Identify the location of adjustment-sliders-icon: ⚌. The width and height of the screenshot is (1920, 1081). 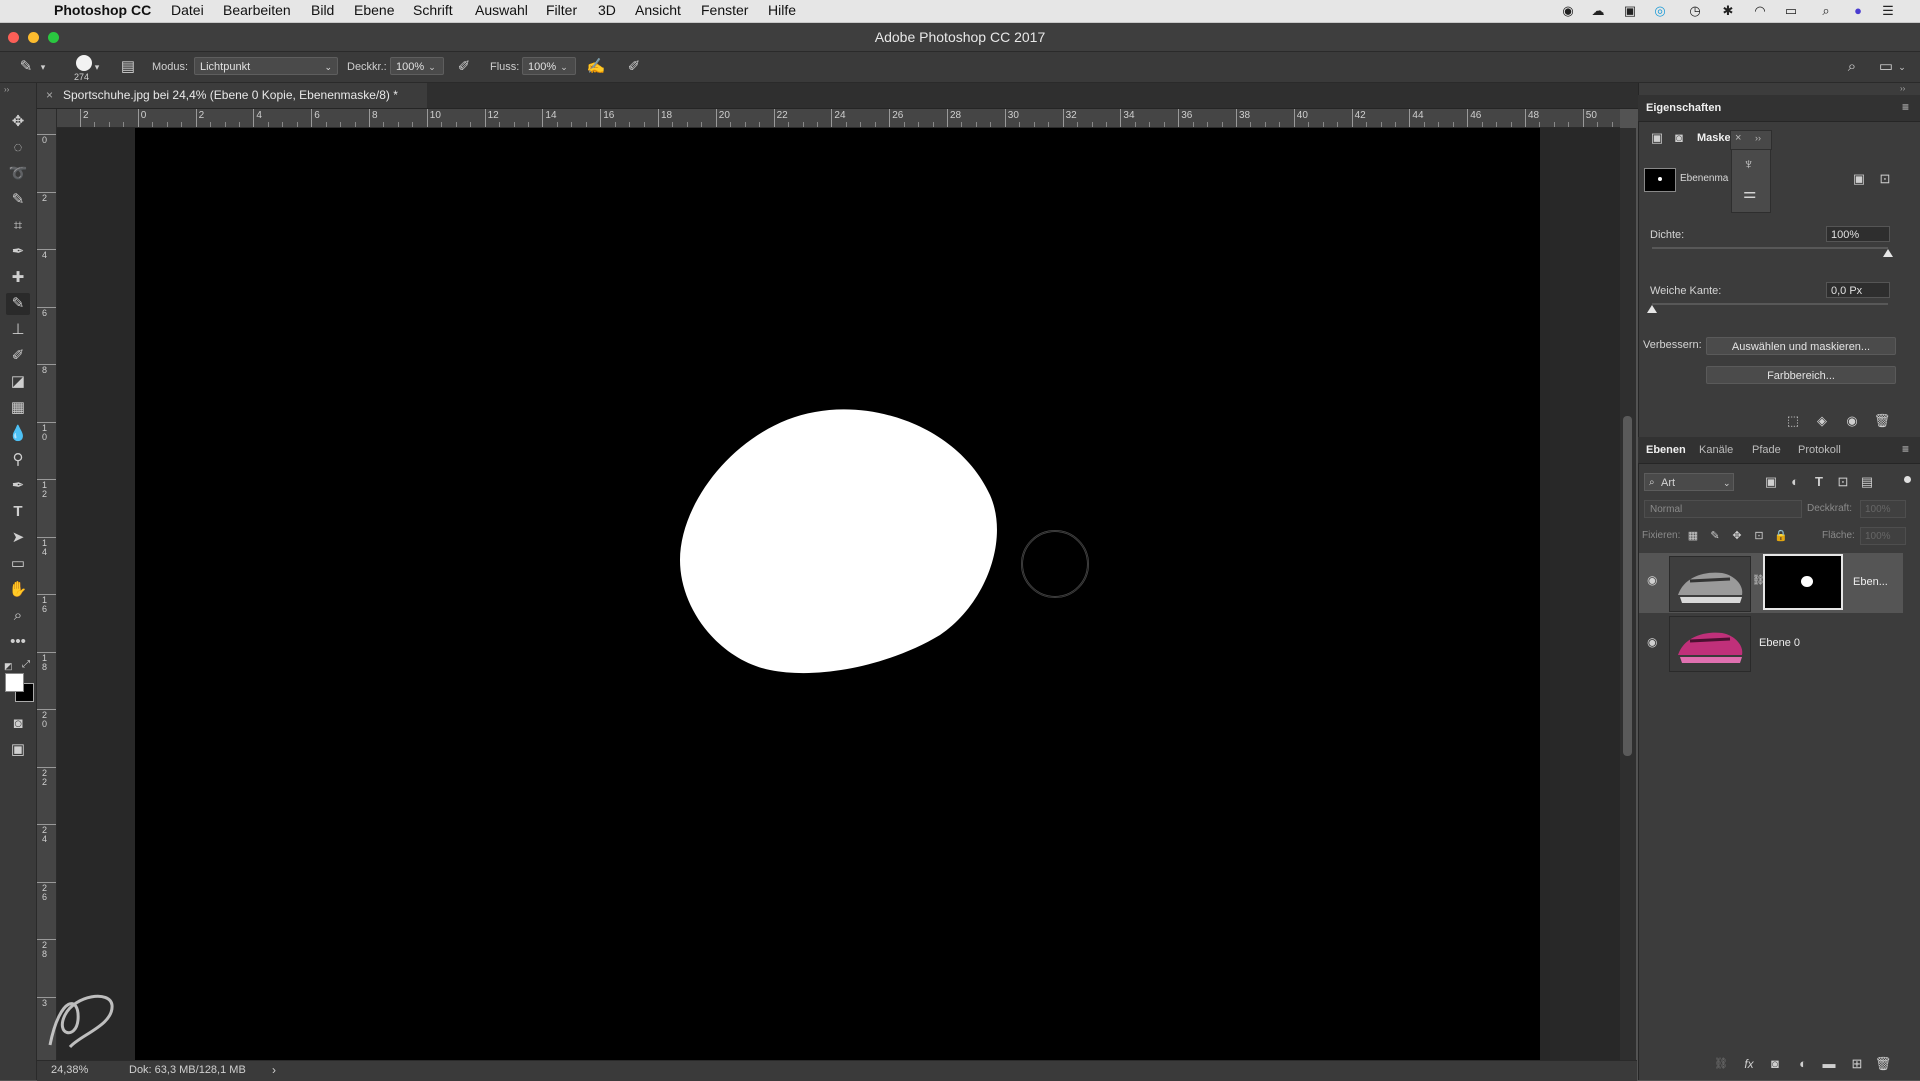
(1749, 193).